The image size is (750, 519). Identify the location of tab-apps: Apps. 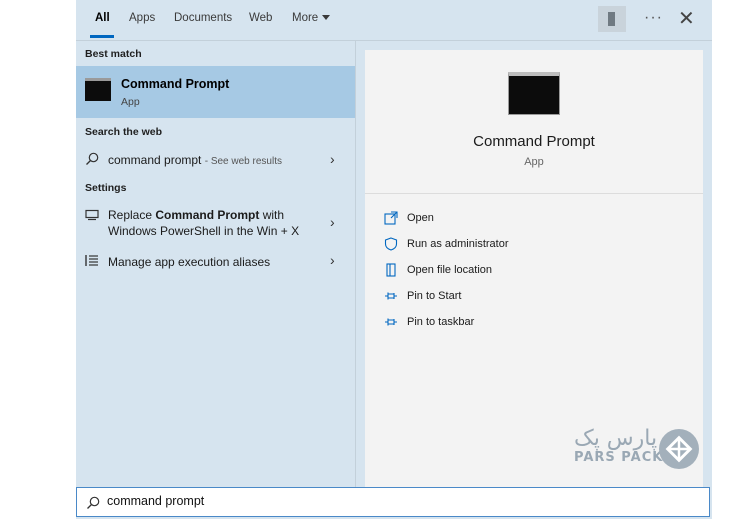
(142, 18).